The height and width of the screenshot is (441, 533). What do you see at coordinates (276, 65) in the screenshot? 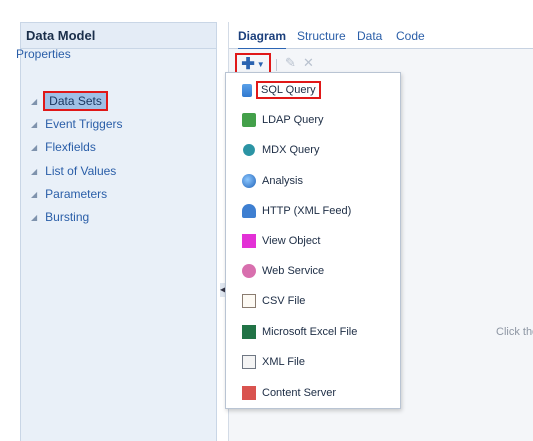
I see `toolbar-divider` at bounding box center [276, 65].